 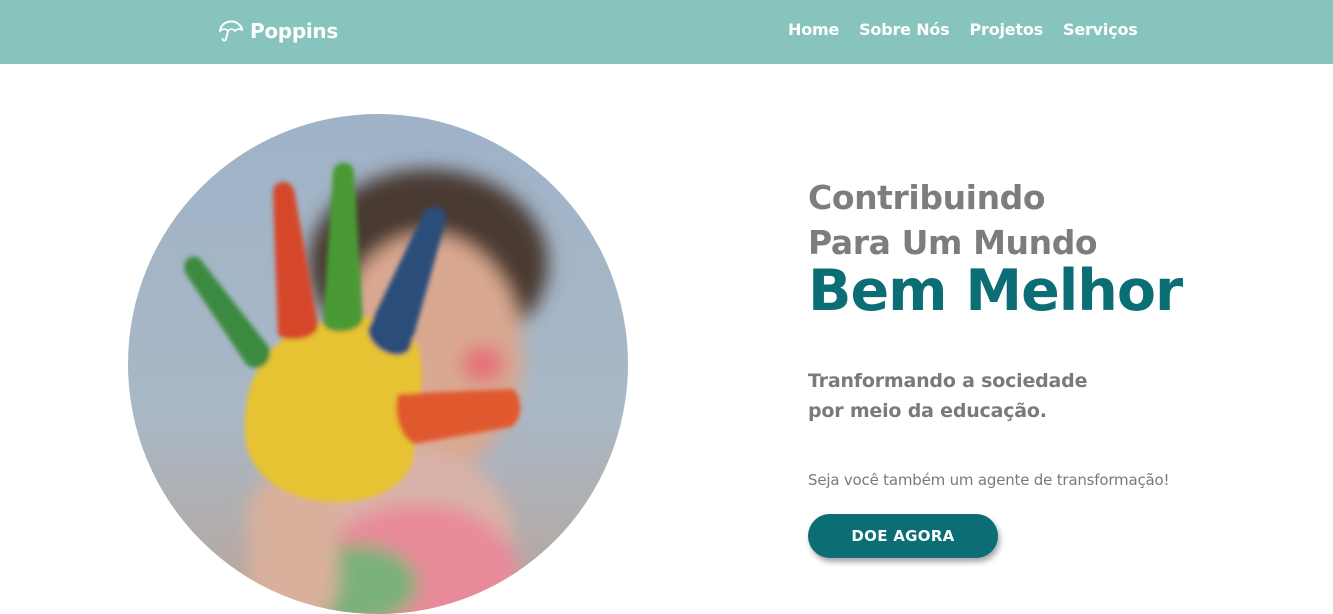 I want to click on hero-subtitle-line-1: Tranformando a sociedade, so click(x=948, y=381).